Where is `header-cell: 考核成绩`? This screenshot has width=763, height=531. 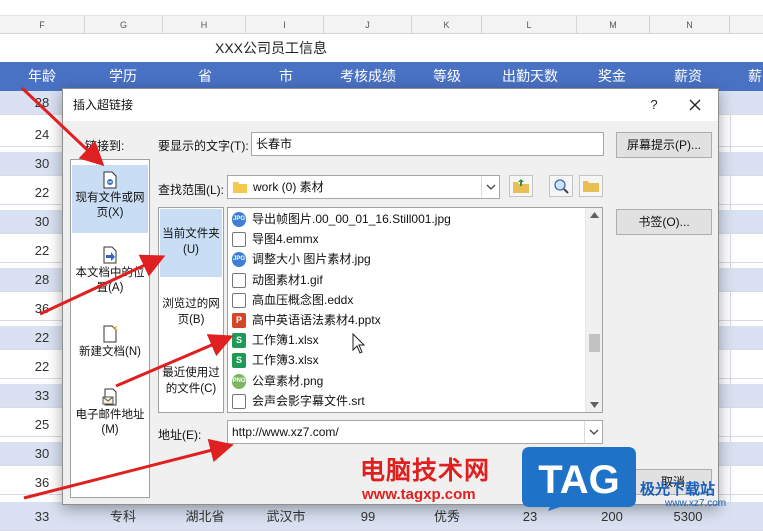 header-cell: 考核成绩 is located at coordinates (368, 76).